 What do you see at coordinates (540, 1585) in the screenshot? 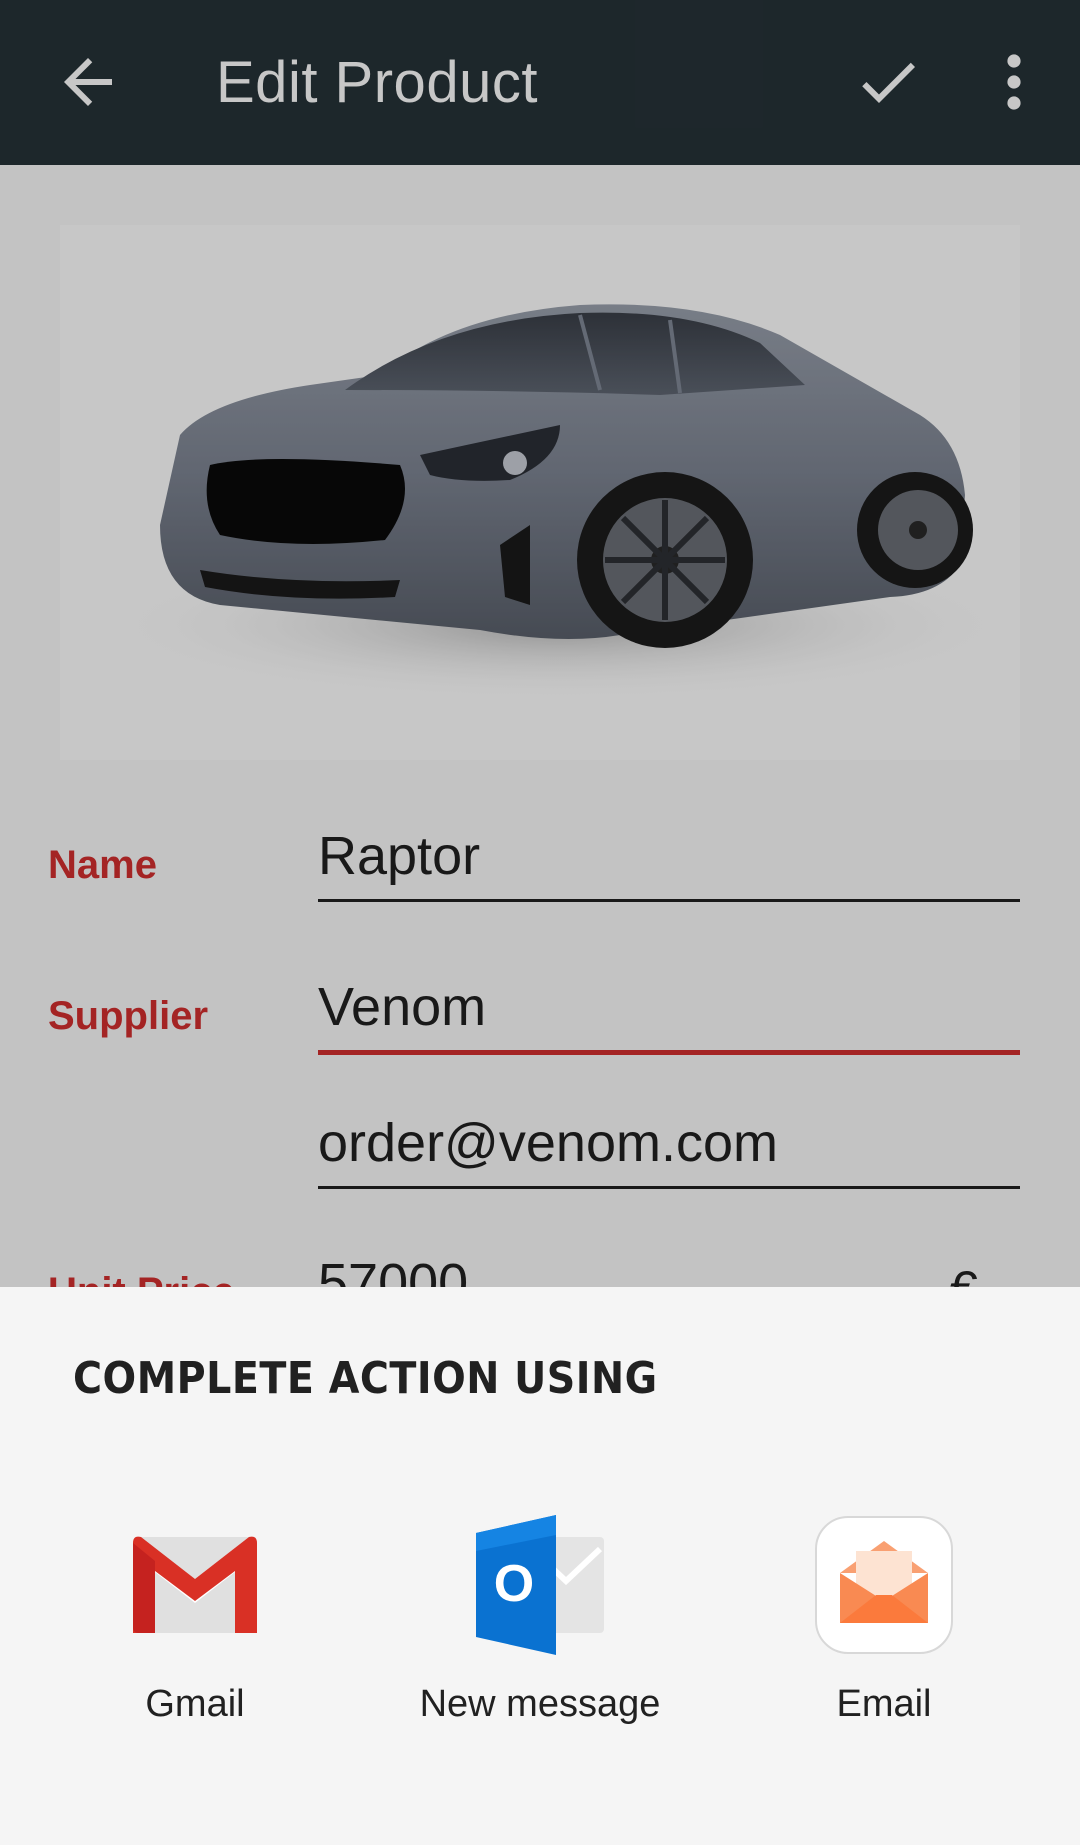
I see `outlook-icon: O` at bounding box center [540, 1585].